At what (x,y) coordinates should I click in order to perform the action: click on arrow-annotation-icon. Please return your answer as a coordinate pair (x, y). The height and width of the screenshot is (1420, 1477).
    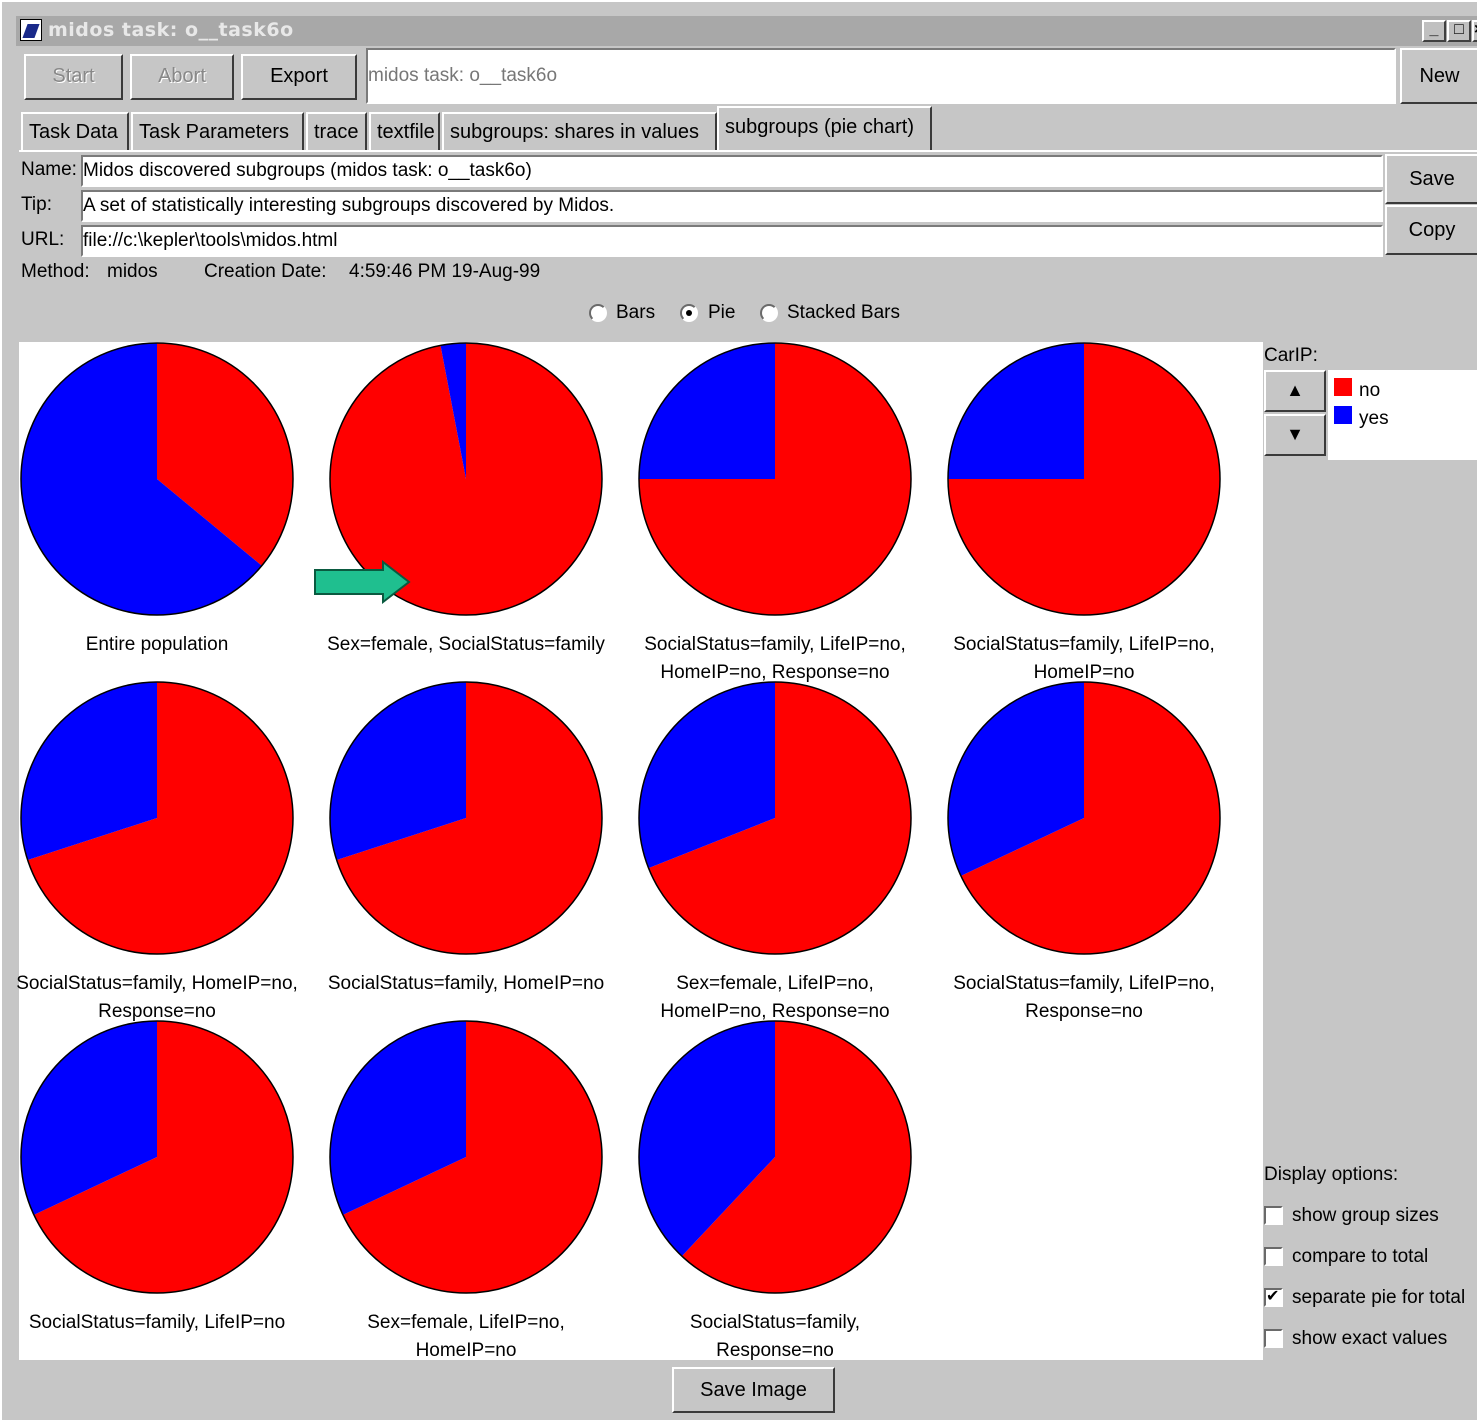
    Looking at the image, I should click on (362, 582).